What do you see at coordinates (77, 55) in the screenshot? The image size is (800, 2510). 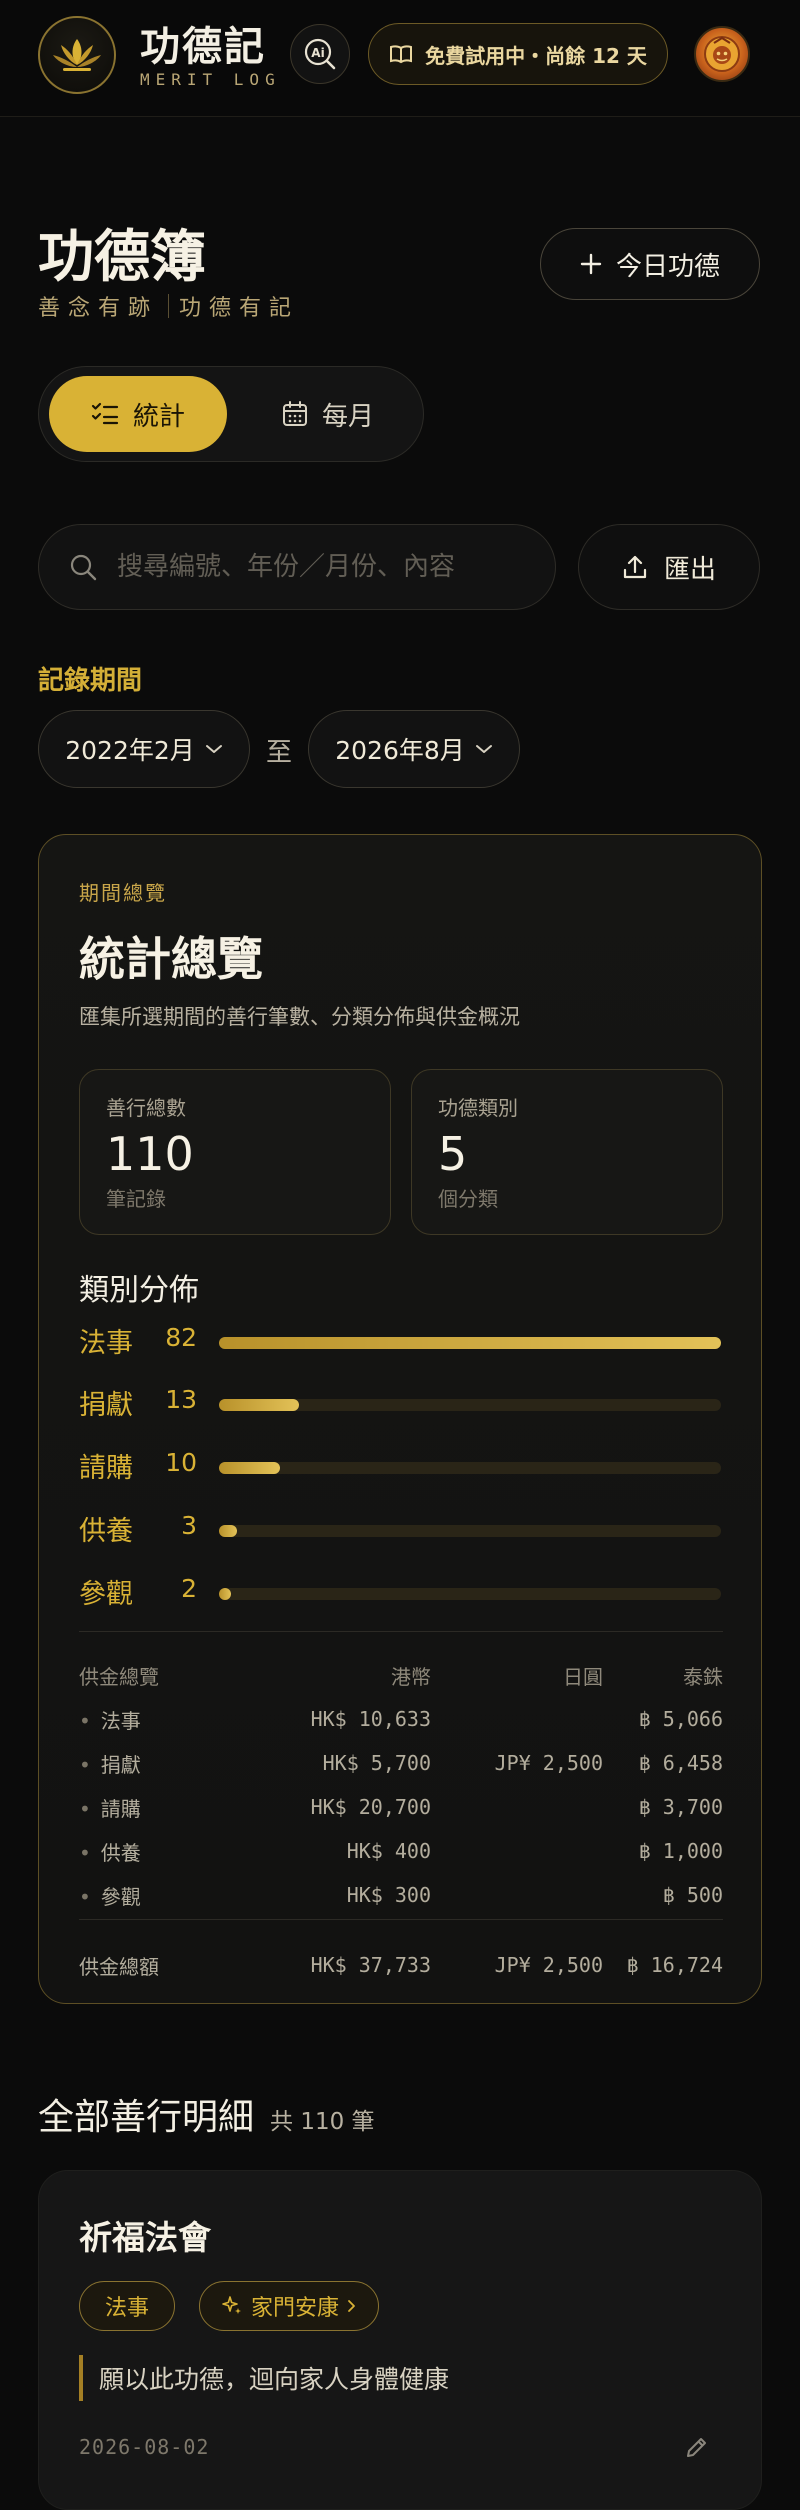 I see `lotus-logo-icon` at bounding box center [77, 55].